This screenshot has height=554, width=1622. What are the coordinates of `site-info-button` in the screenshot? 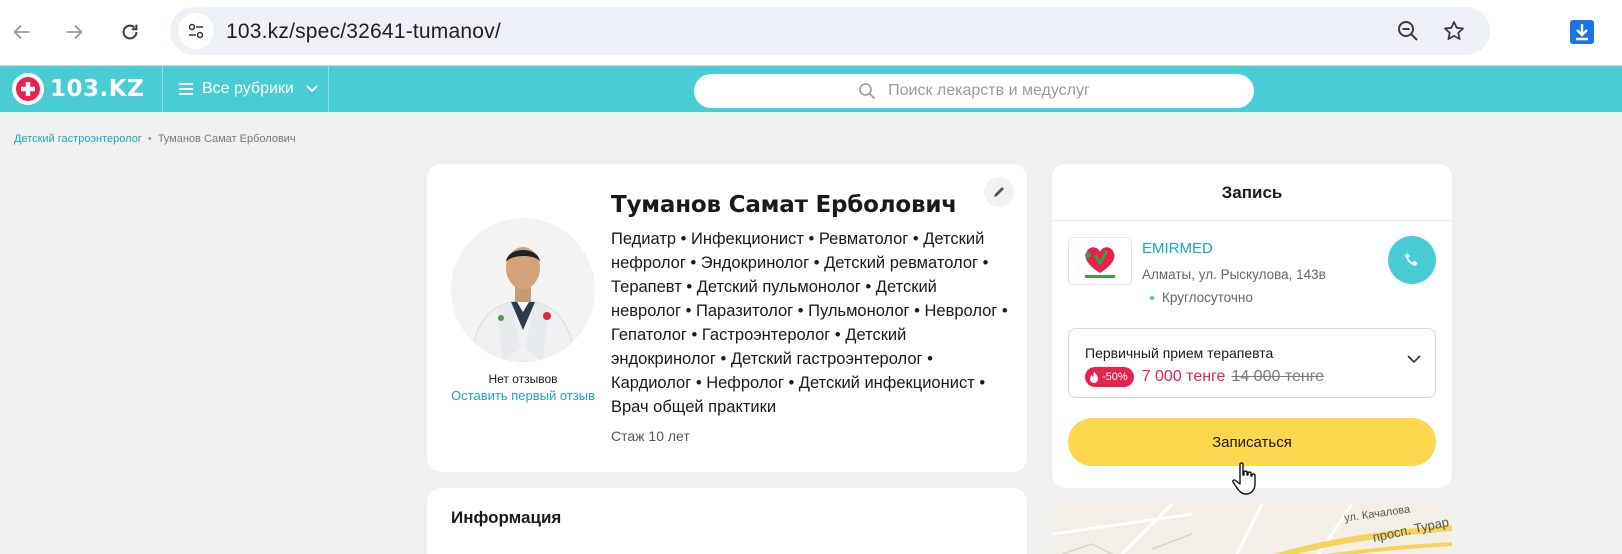 It's located at (196, 31).